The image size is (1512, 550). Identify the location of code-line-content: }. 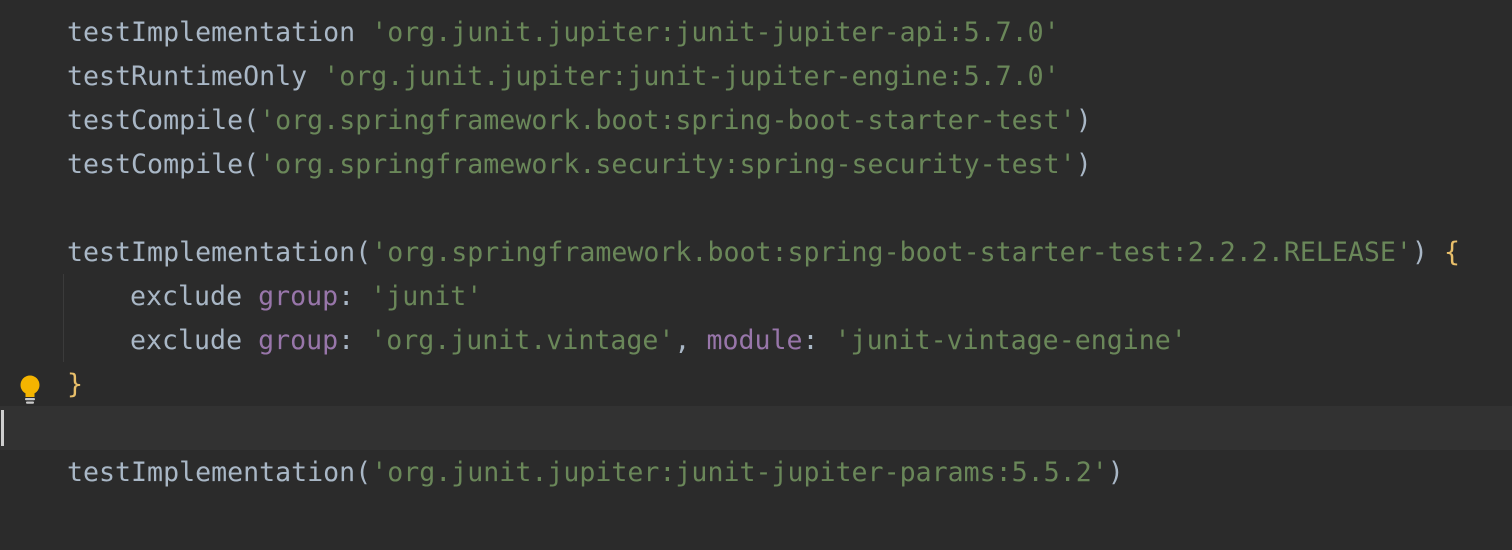
(75, 385).